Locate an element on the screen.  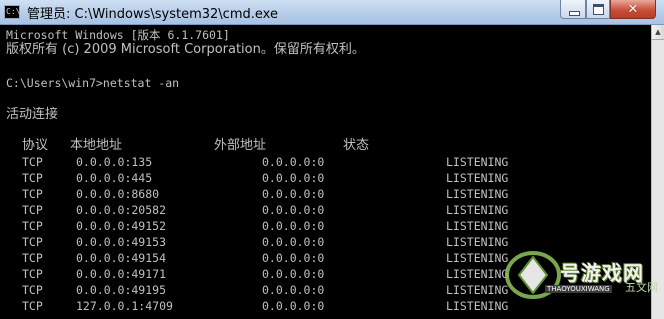
version-line: Microsoft Windows [版本 6.1.7601] is located at coordinates (118, 35).